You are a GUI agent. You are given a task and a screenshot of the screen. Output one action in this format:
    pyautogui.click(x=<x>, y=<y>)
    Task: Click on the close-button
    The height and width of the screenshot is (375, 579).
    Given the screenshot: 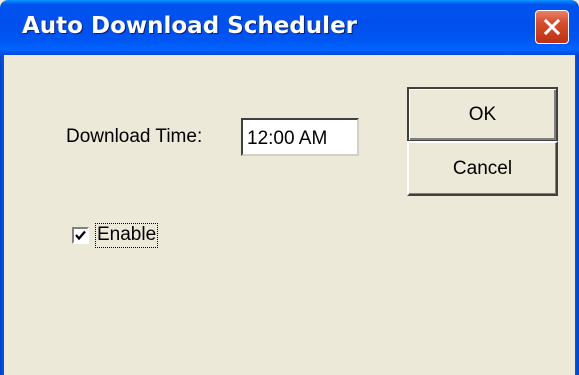 What is the action you would take?
    pyautogui.click(x=552, y=27)
    